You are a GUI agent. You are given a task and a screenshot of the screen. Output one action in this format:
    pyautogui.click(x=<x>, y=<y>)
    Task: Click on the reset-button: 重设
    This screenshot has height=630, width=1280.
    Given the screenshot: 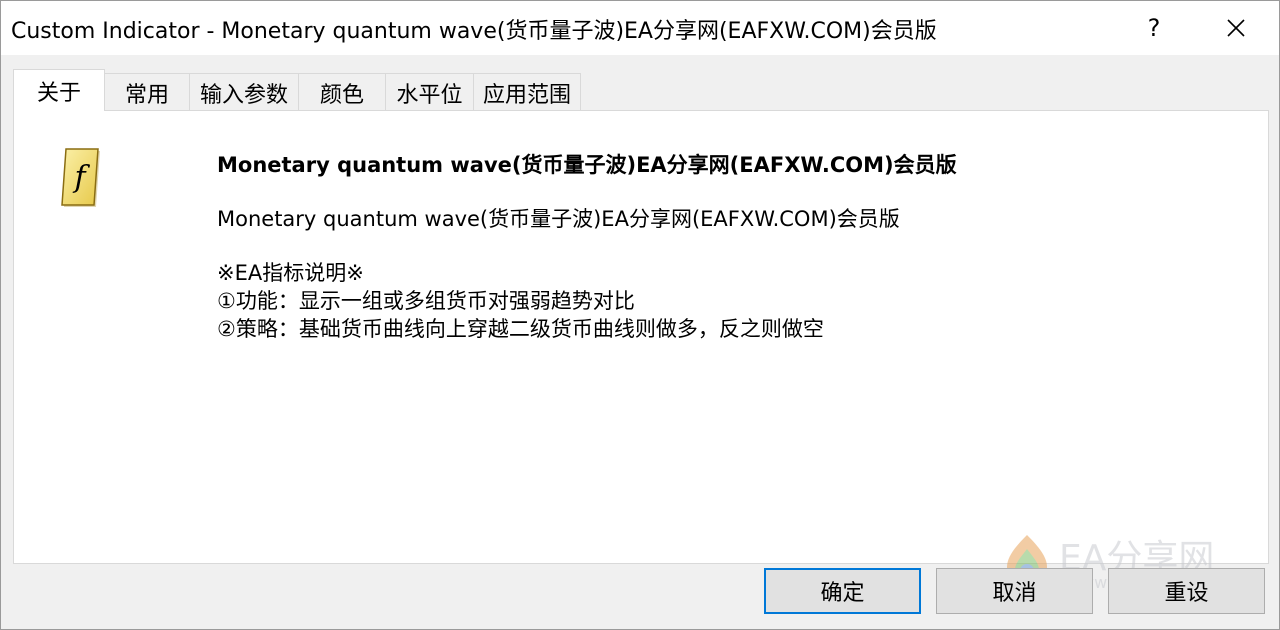 What is the action you would take?
    pyautogui.click(x=1186, y=591)
    